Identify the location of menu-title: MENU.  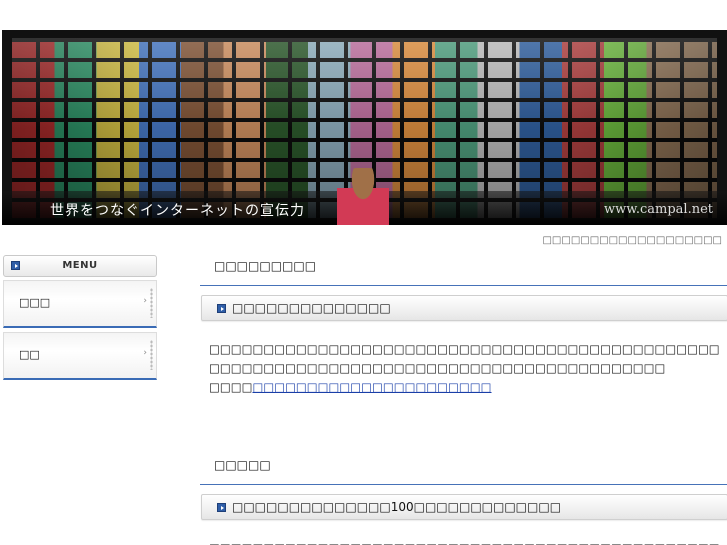
(80, 265).